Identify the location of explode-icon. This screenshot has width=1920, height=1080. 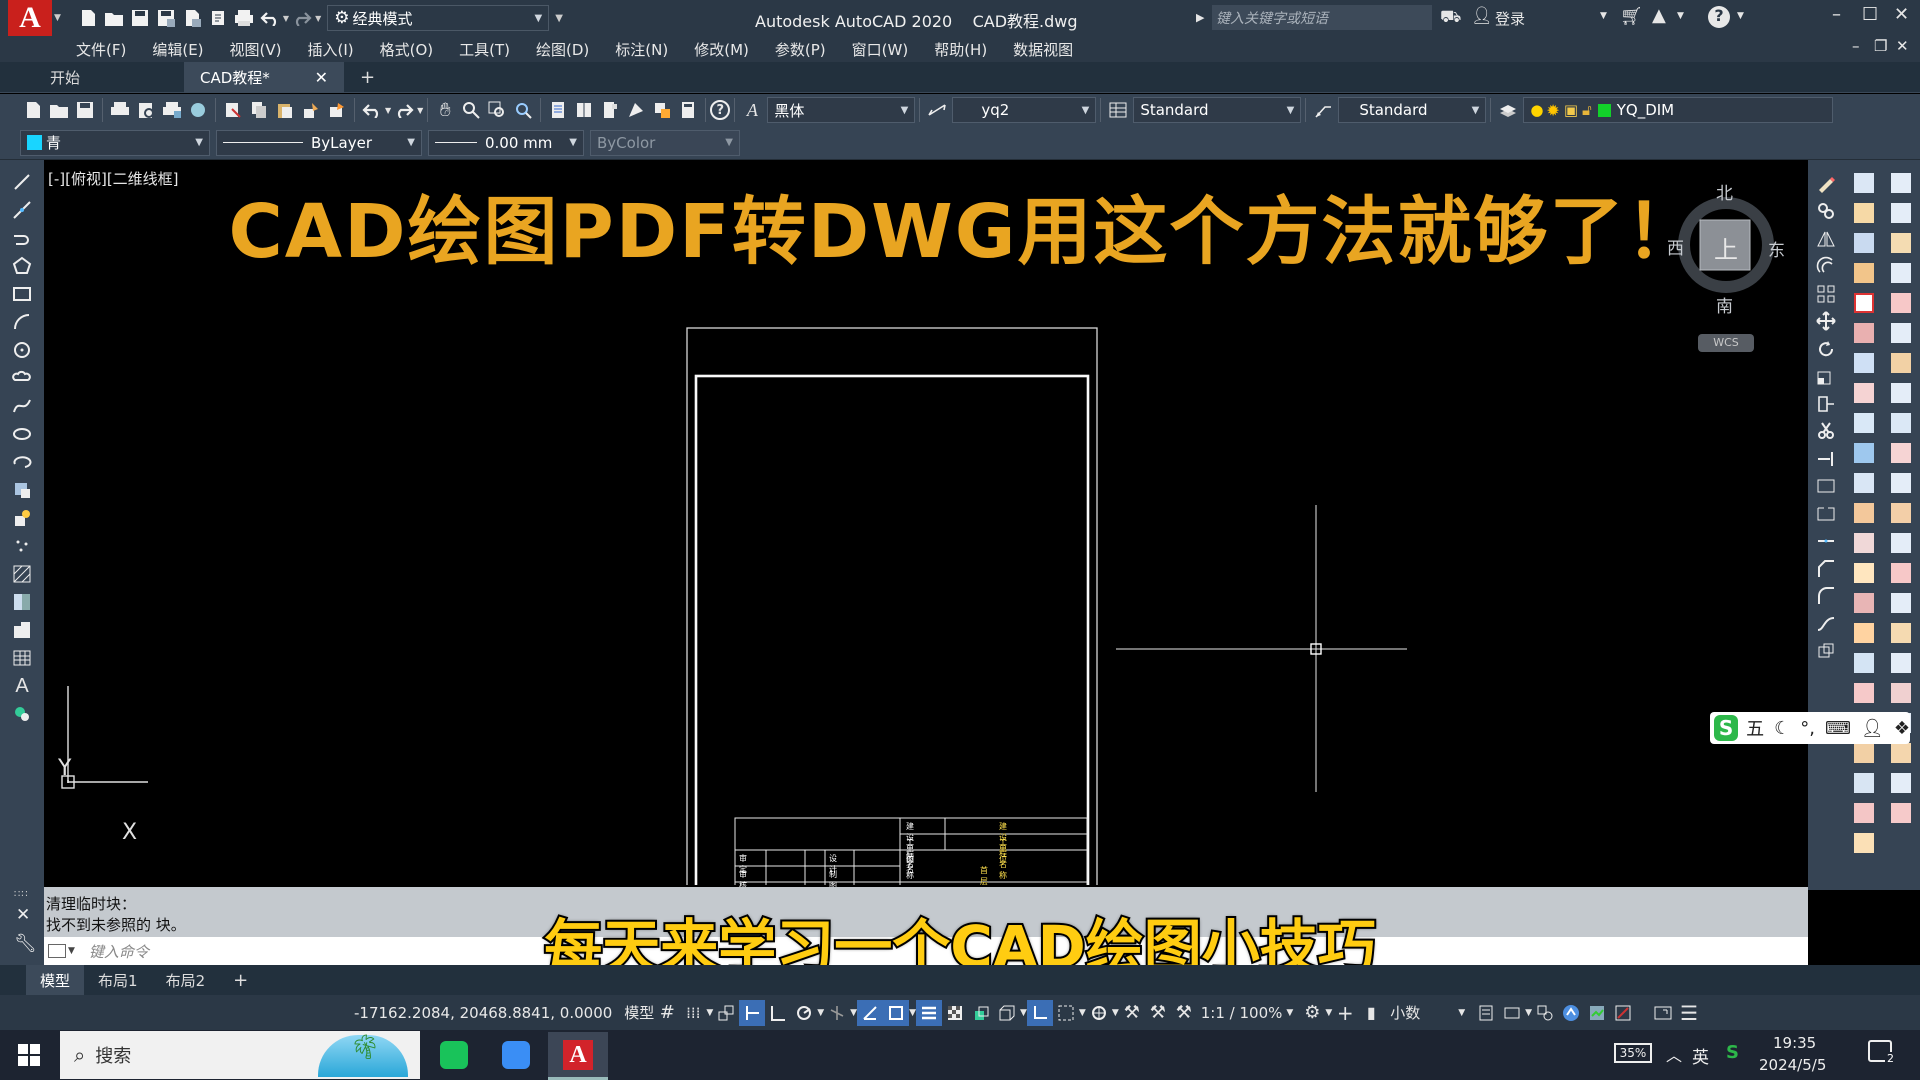
(1826, 651).